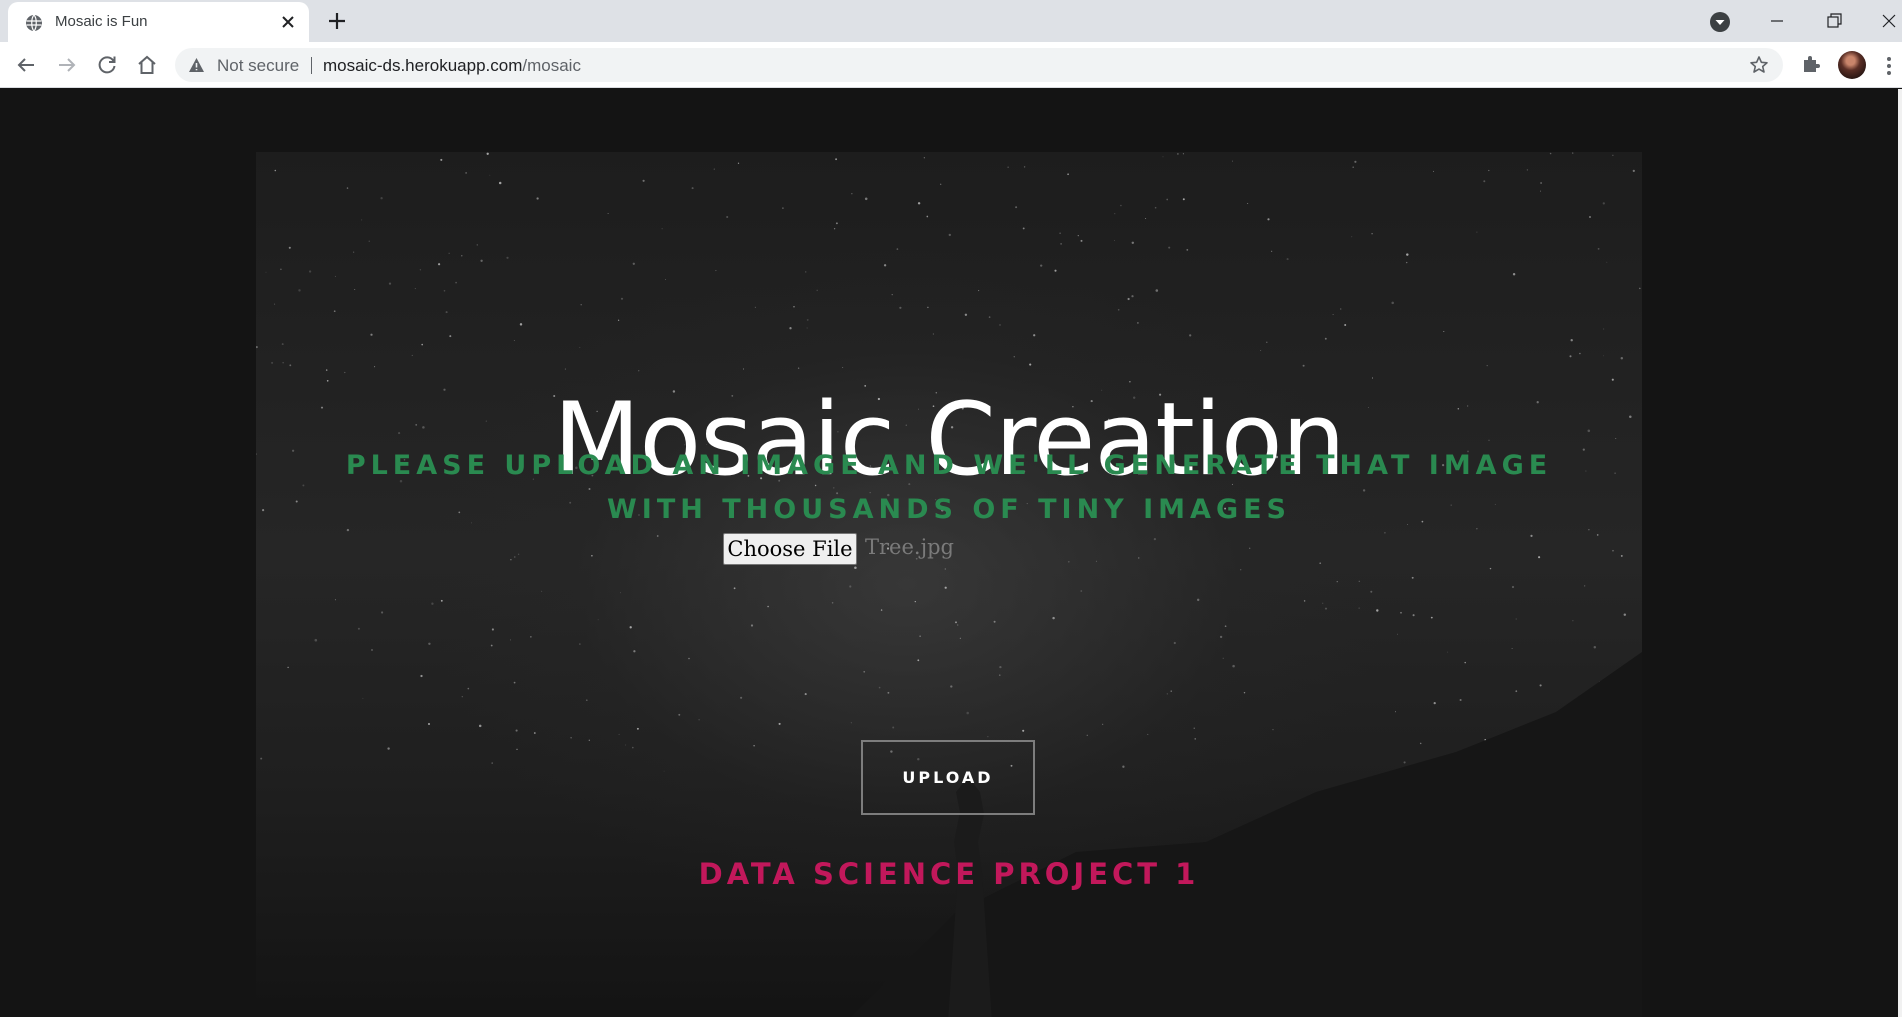 Image resolution: width=1902 pixels, height=1017 pixels. Describe the element at coordinates (1759, 65) in the screenshot. I see `star-icon` at that location.